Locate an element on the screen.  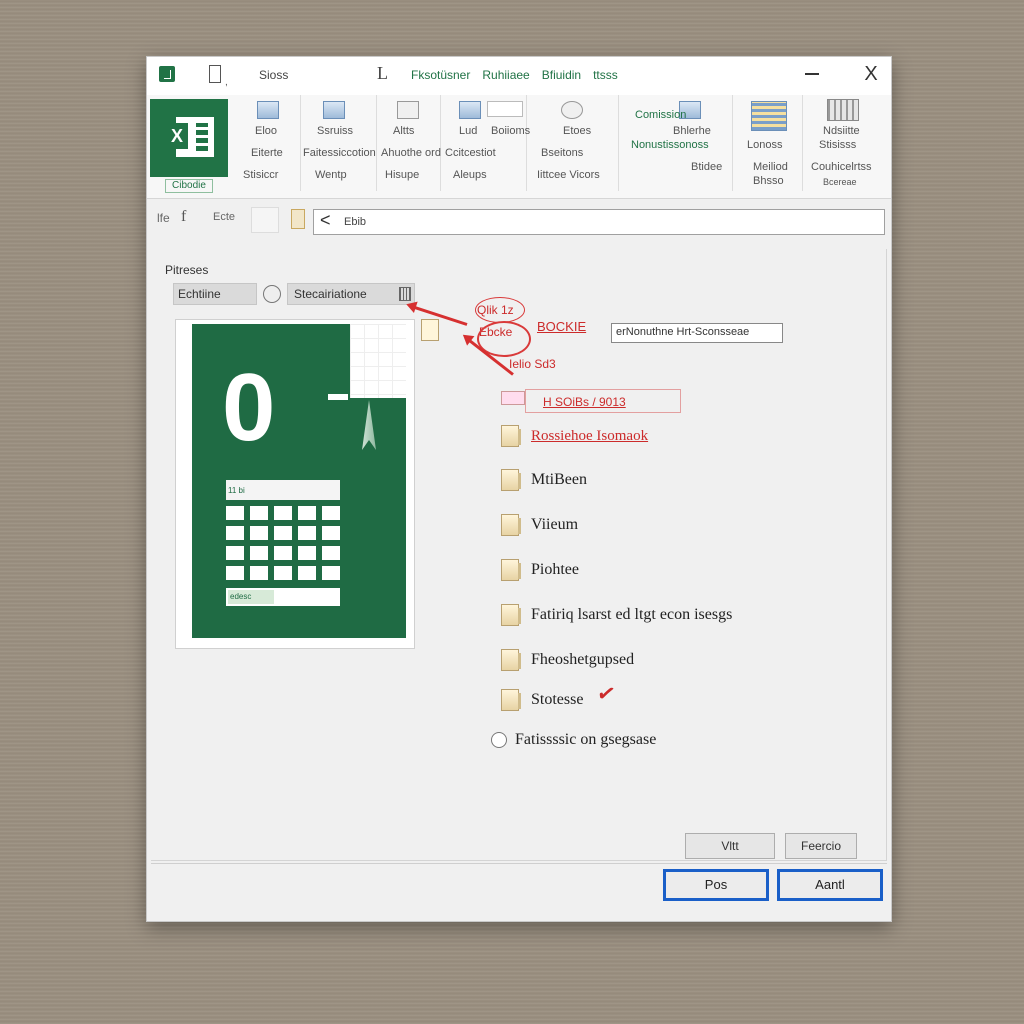
ribbon-label-5c: Iittcee Vicors is located at coordinates (568, 175).